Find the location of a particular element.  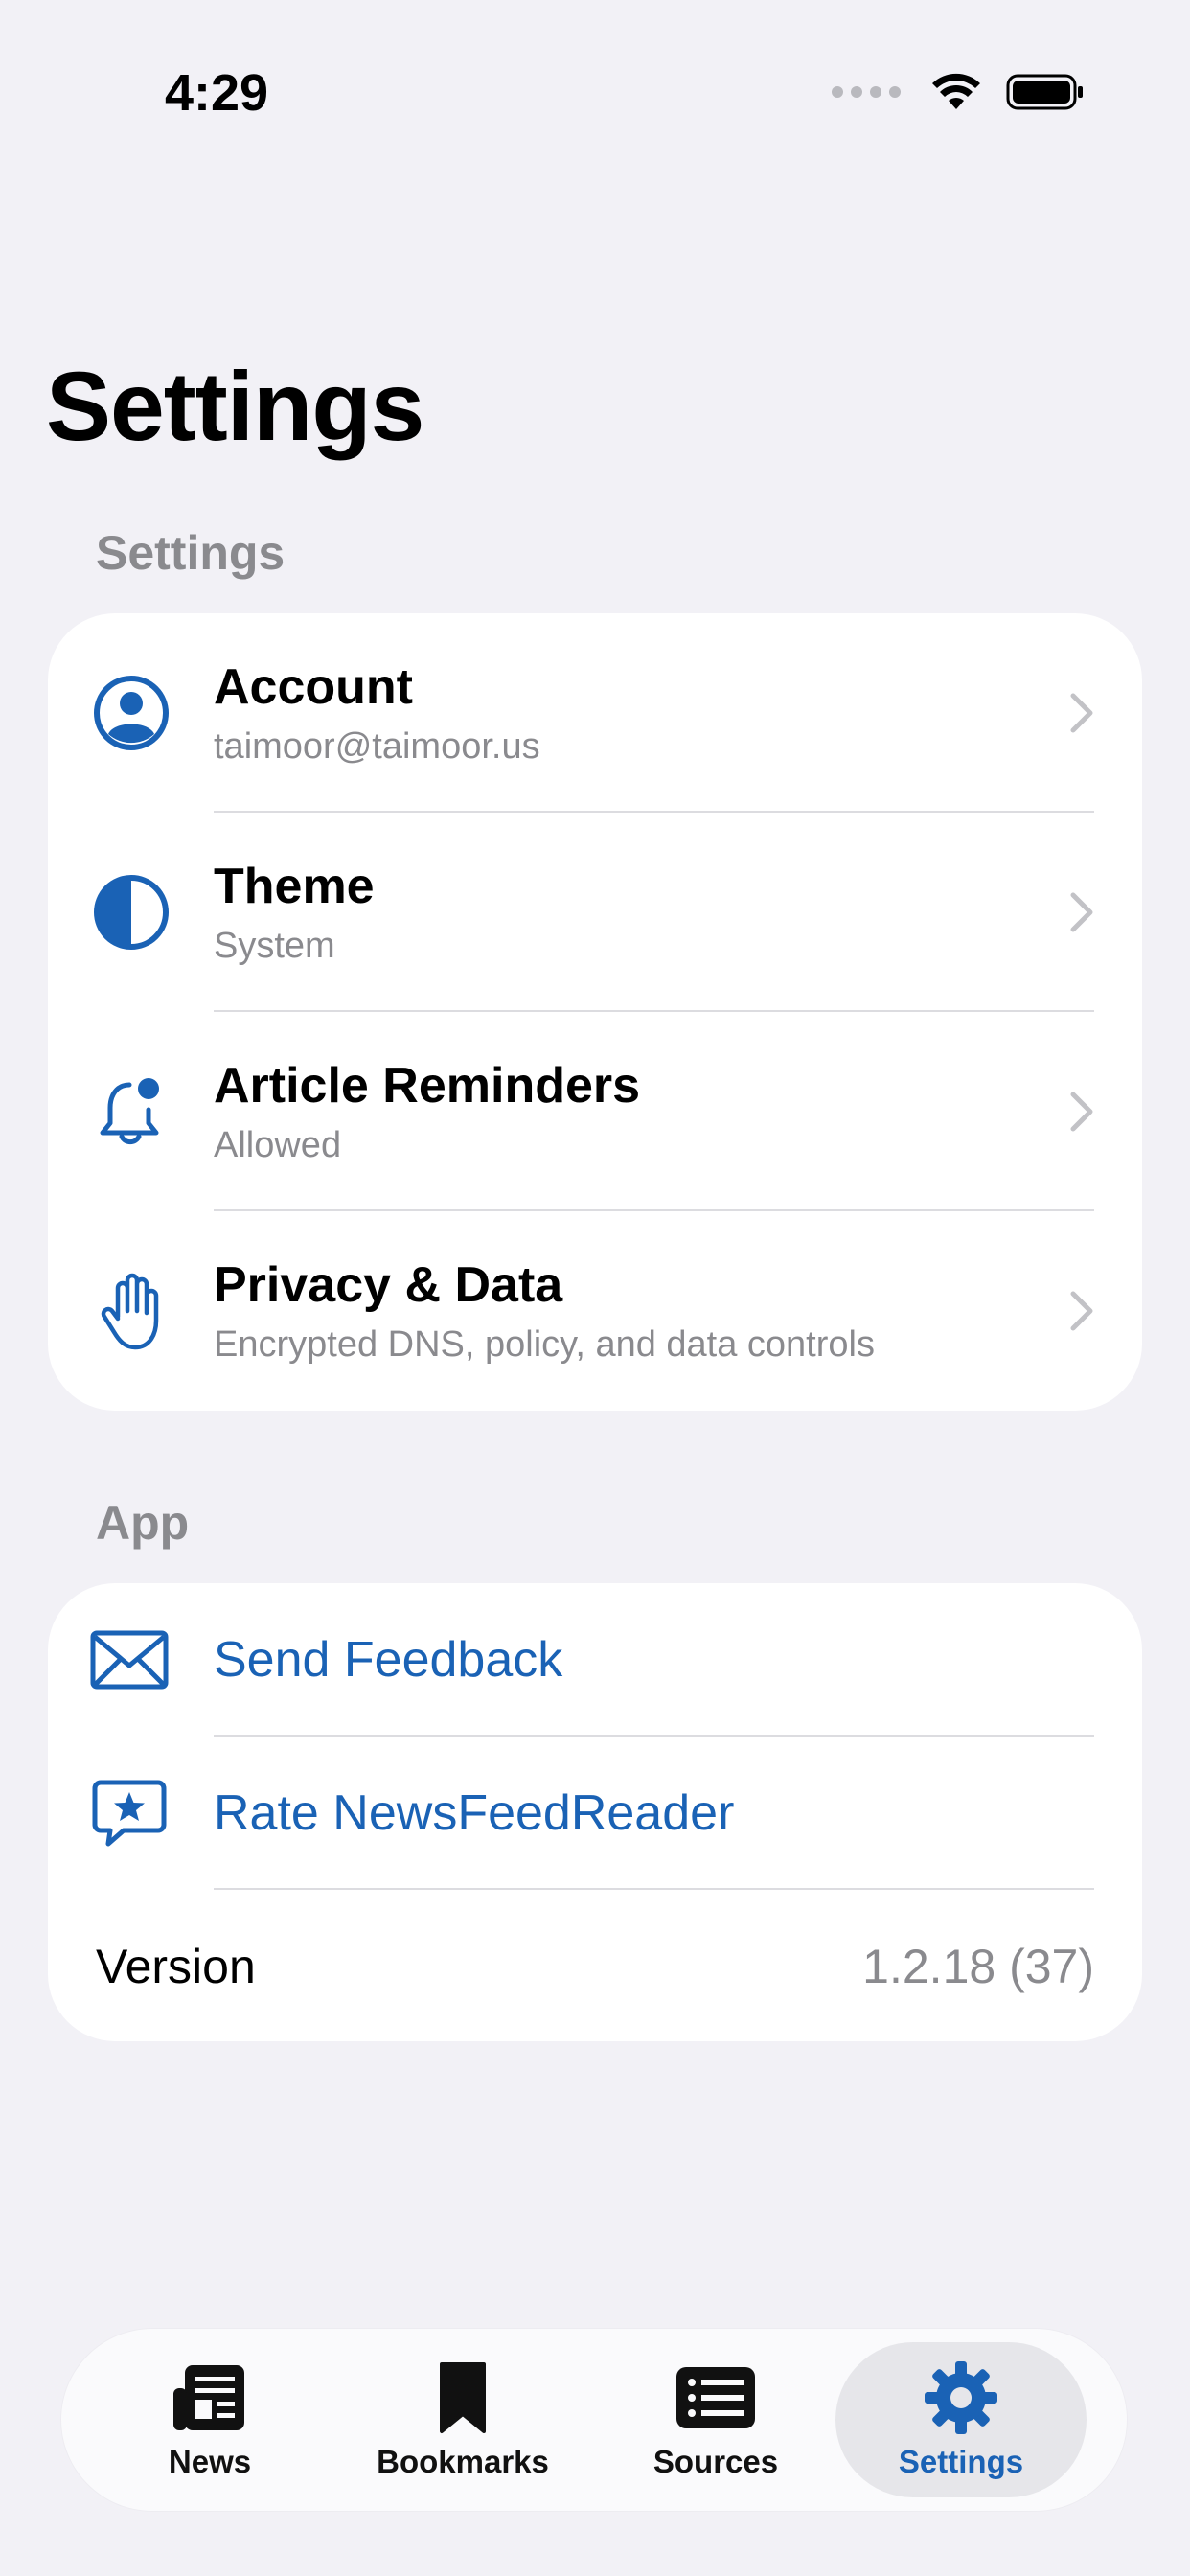

version-label: Version is located at coordinates (176, 1966).